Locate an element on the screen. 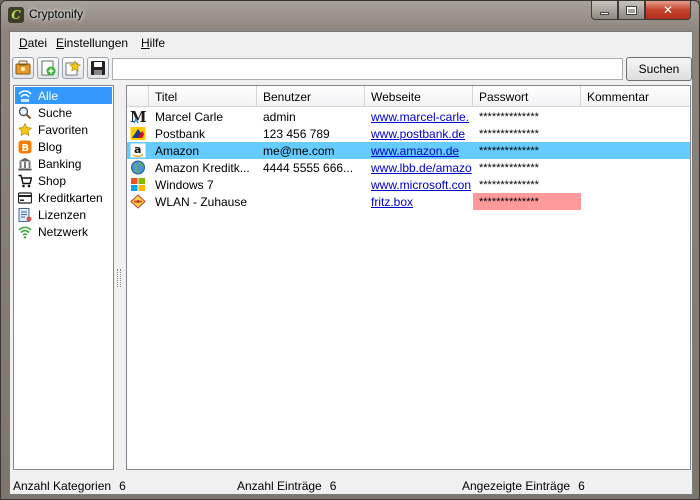 The image size is (700, 500). cell-title: WLAN - Zuhause is located at coordinates (201, 201).